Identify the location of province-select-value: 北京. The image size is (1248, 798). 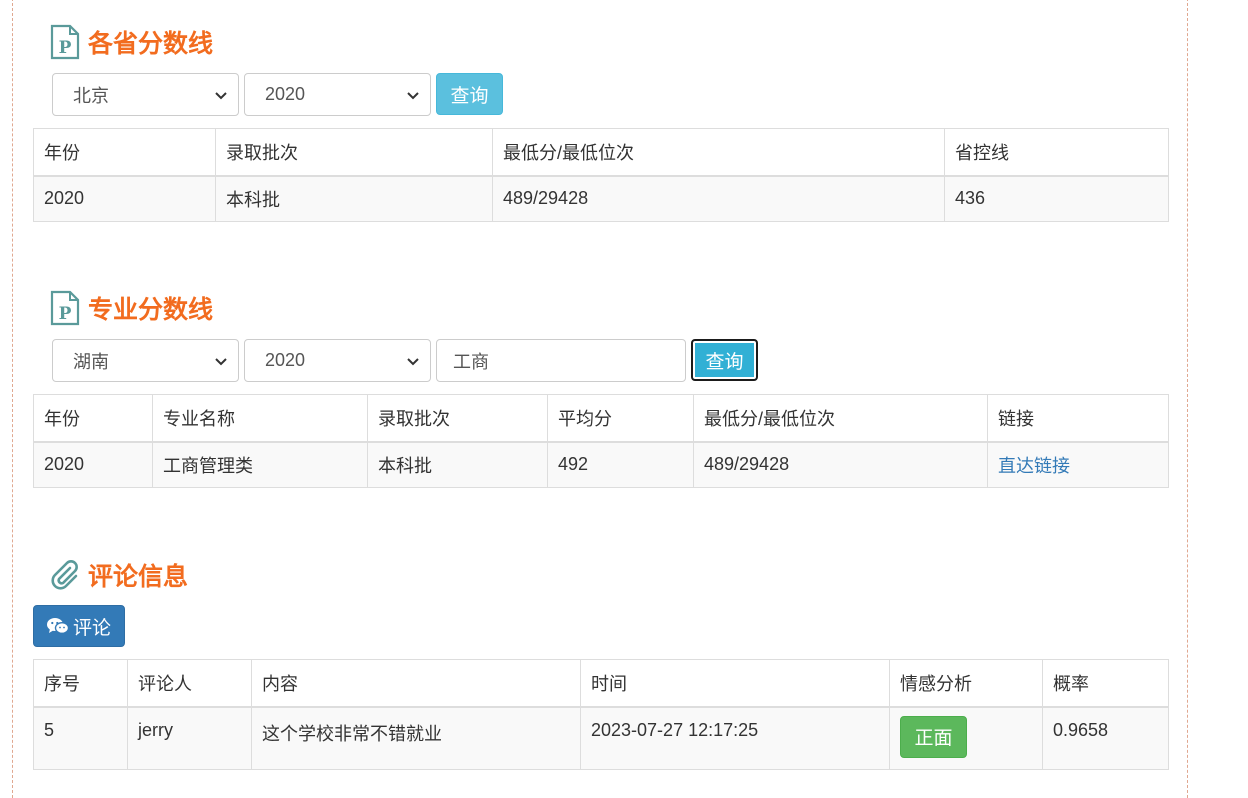
(91, 95).